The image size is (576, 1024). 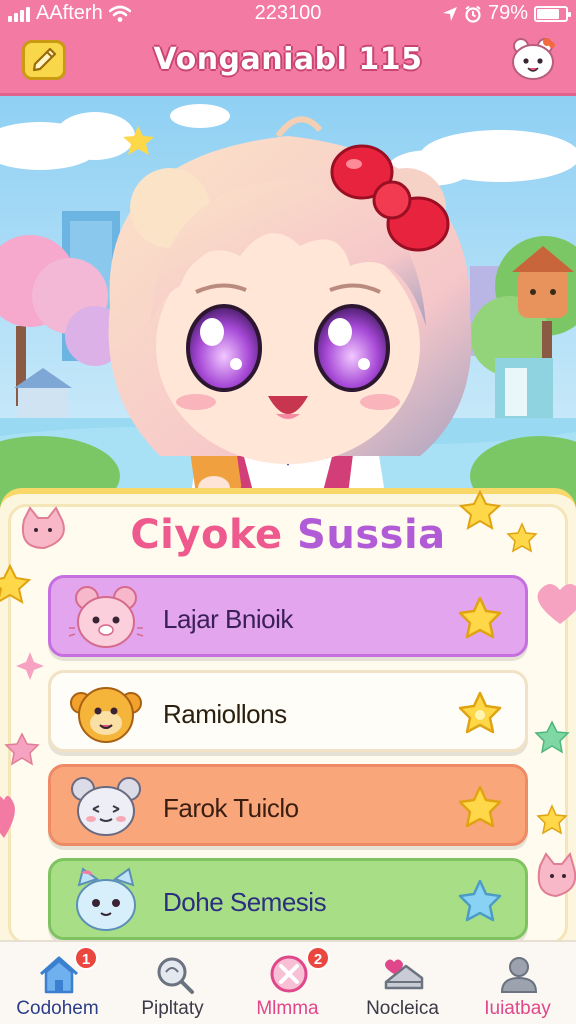 What do you see at coordinates (517, 1008) in the screenshot?
I see `nav-label: Iuiatbay` at bounding box center [517, 1008].